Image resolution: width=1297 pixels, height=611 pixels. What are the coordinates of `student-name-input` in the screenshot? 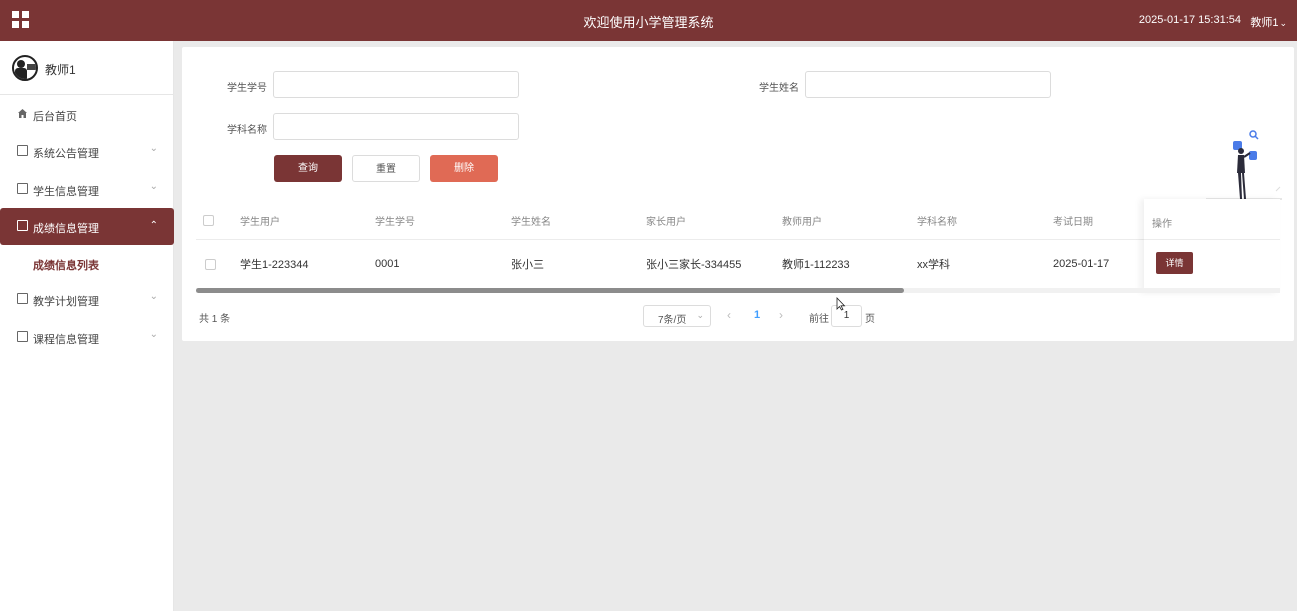 It's located at (928, 84).